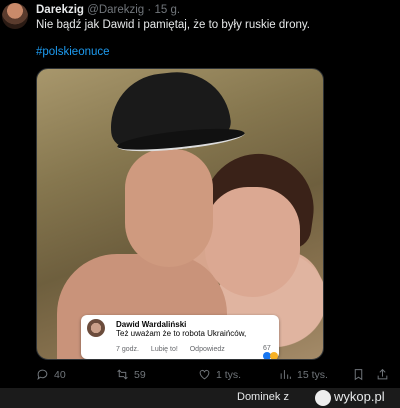 The image size is (400, 408). Describe the element at coordinates (229, 374) in the screenshot. I see `like-count: 1 tys.` at that location.